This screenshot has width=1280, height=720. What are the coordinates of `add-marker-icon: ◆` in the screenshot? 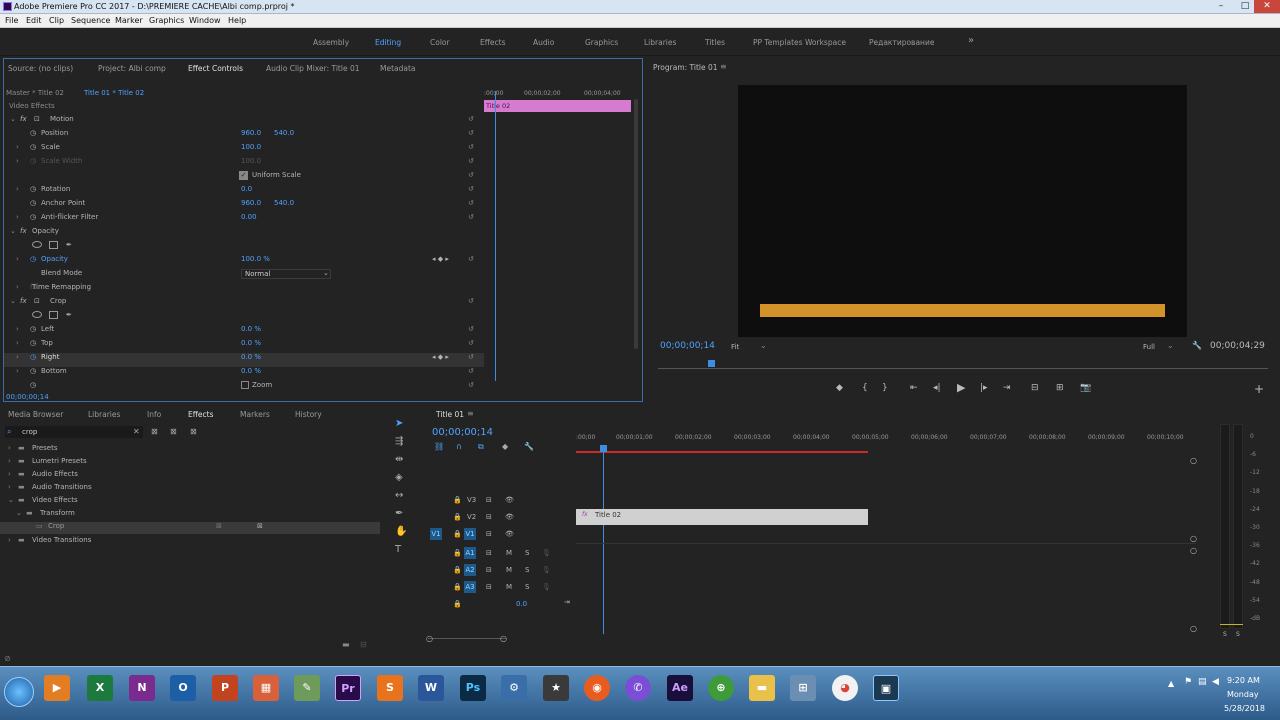 It's located at (839, 388).